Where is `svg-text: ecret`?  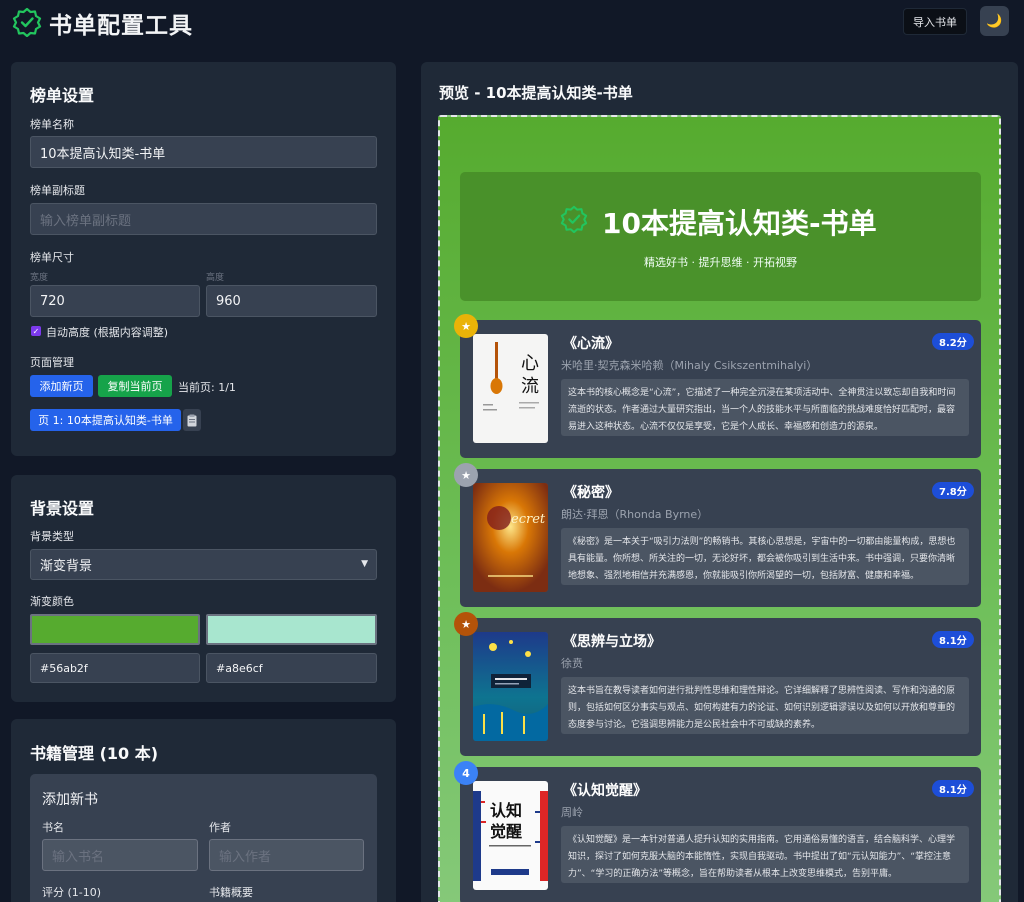
svg-text: ecret is located at coordinates (528, 519).